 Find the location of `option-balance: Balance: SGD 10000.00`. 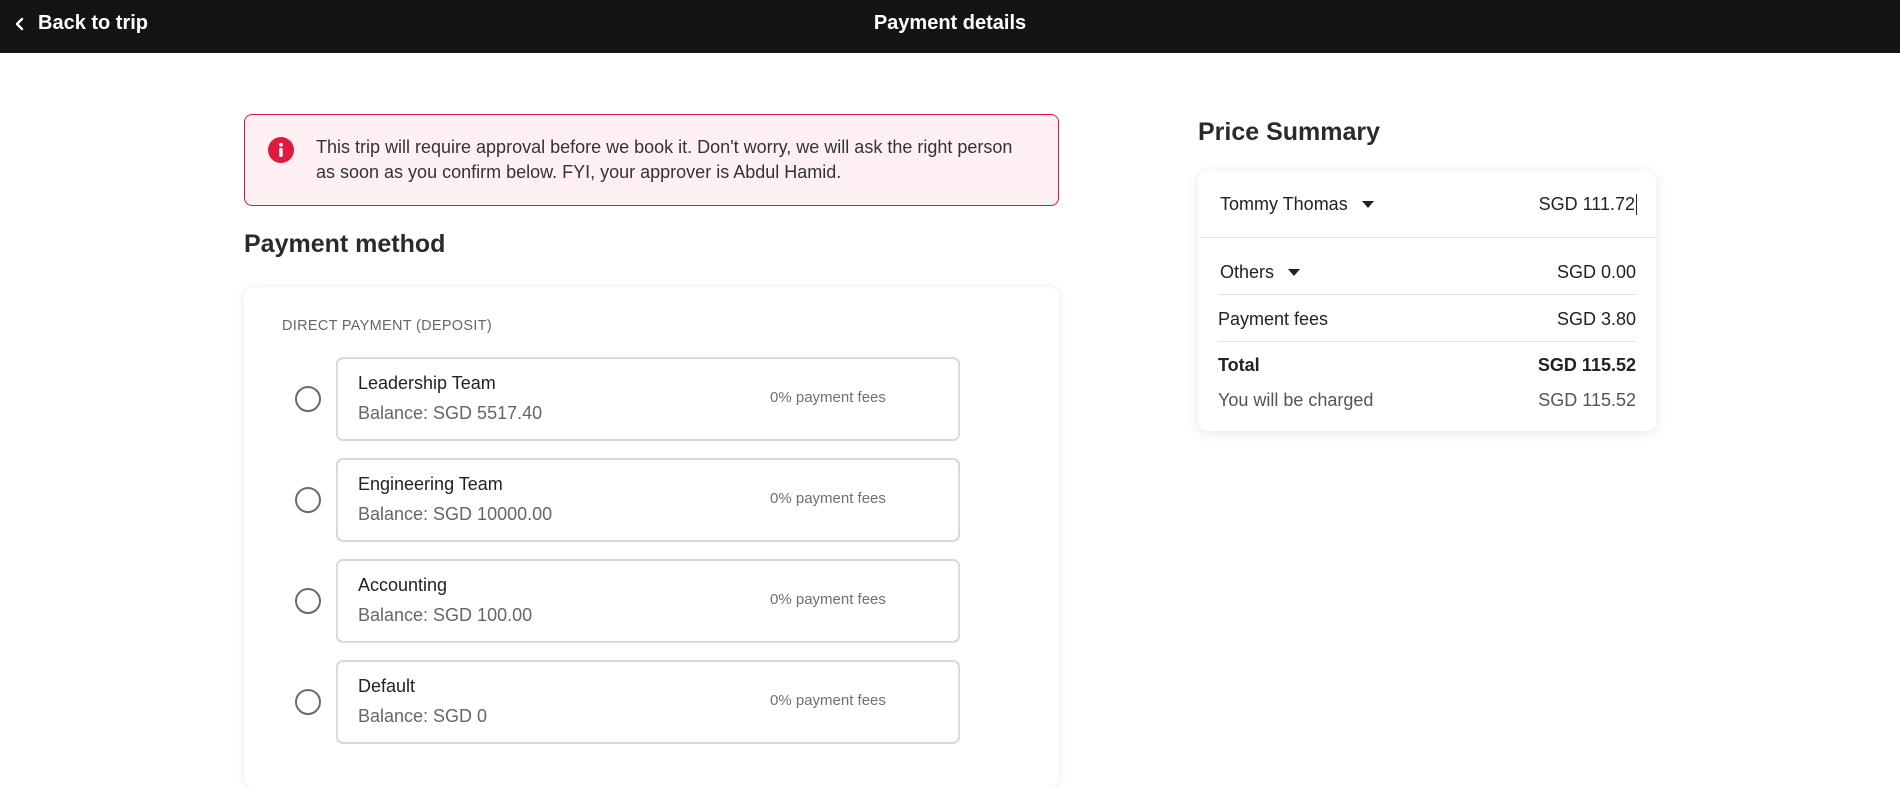

option-balance: Balance: SGD 10000.00 is located at coordinates (455, 514).